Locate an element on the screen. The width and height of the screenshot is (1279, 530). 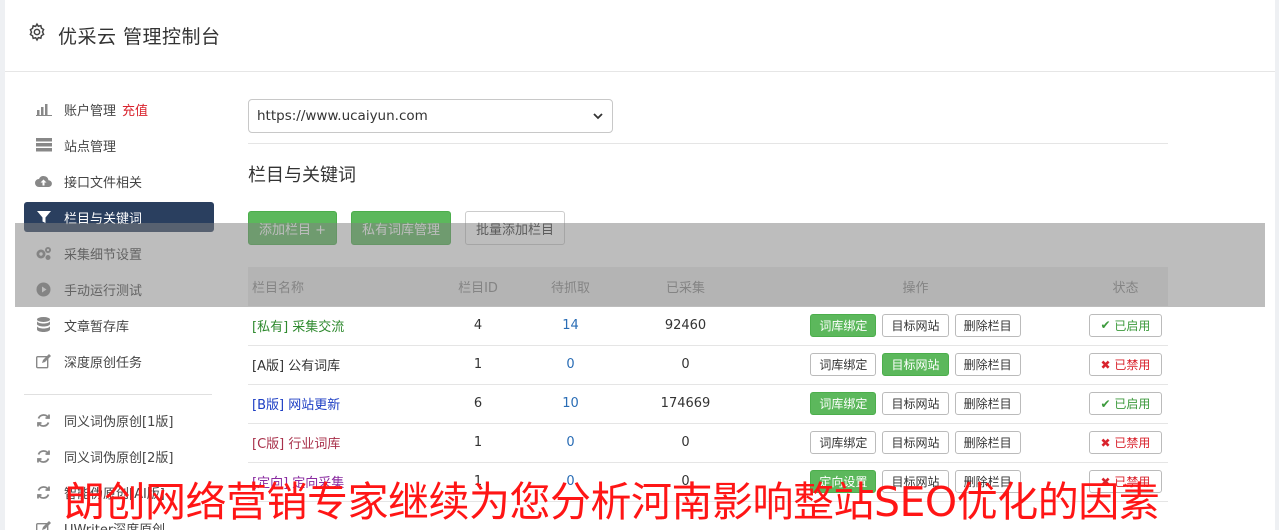
sidebar-item-synonym-v2: 同义词伪原创[2版] is located at coordinates (119, 456).